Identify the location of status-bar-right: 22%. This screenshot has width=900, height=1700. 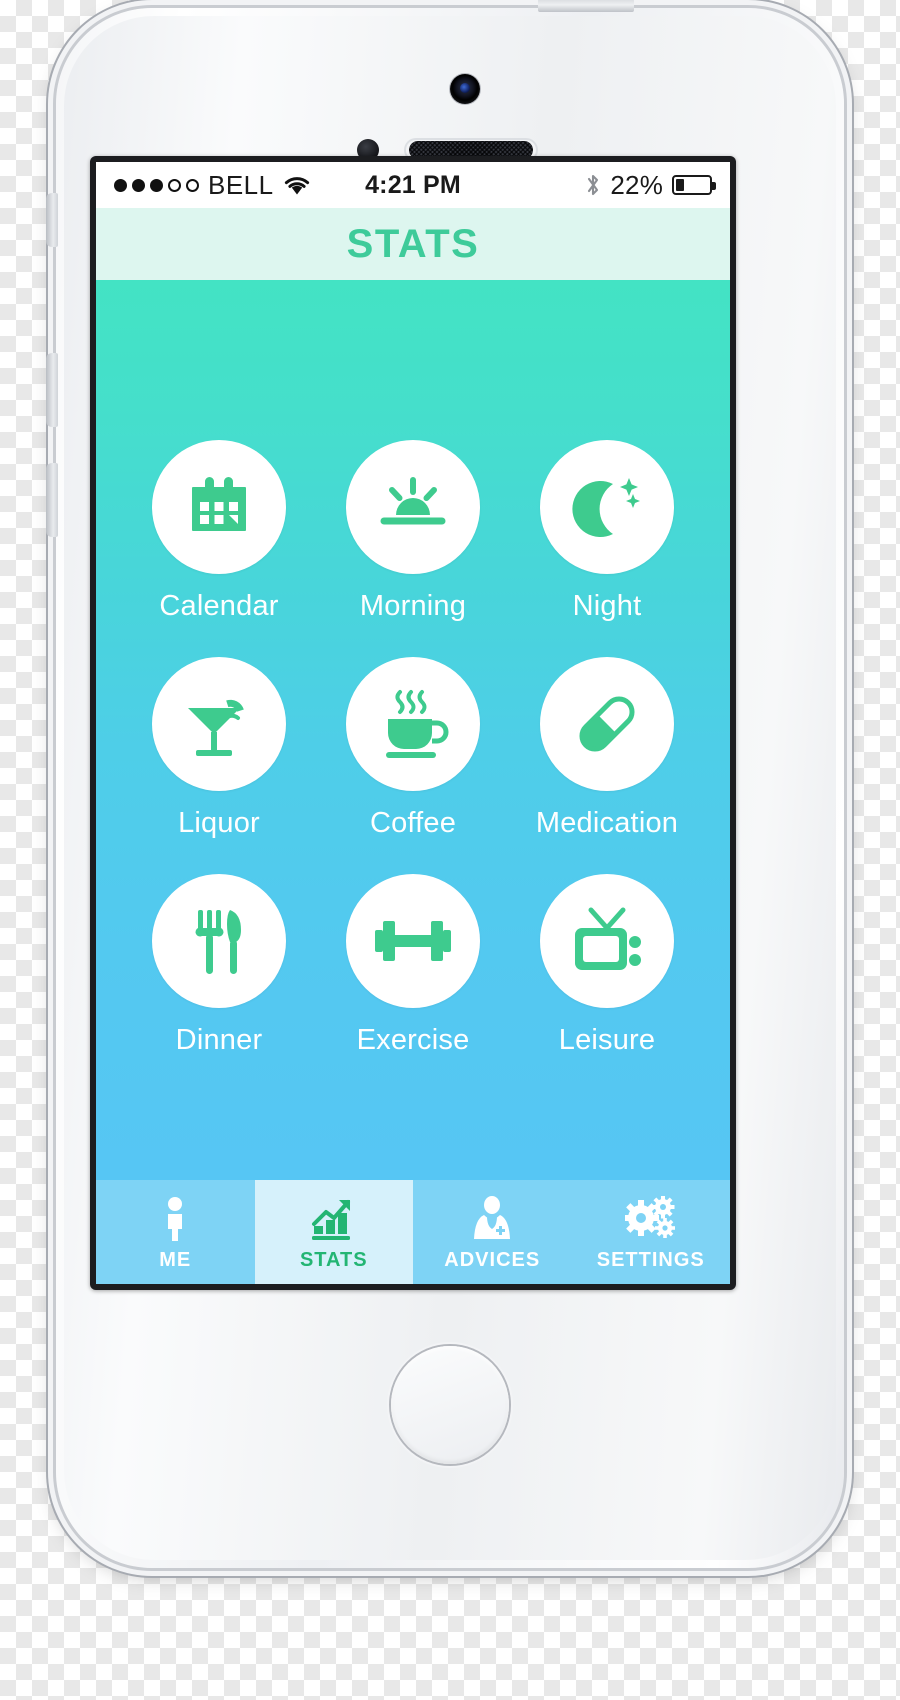
(589, 185).